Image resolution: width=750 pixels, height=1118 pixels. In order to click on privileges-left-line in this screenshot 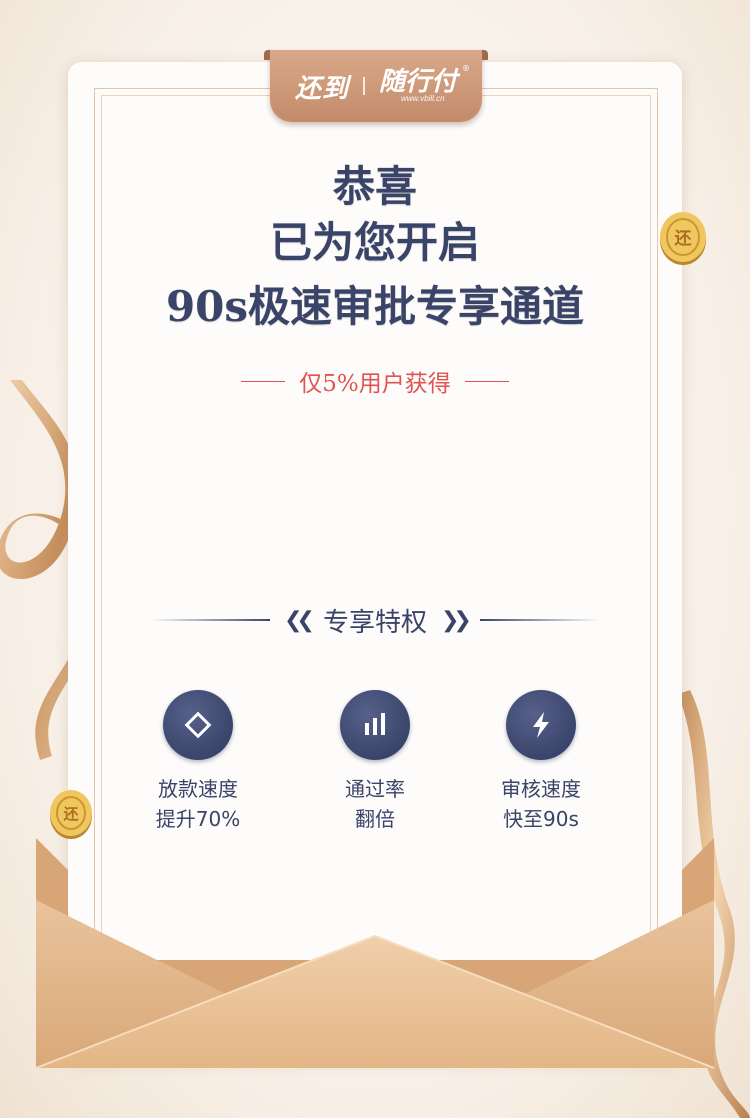, I will do `click(210, 620)`.